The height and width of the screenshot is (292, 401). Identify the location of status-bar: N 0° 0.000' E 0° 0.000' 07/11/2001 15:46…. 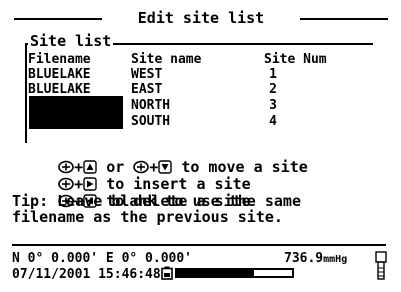
(199, 266).